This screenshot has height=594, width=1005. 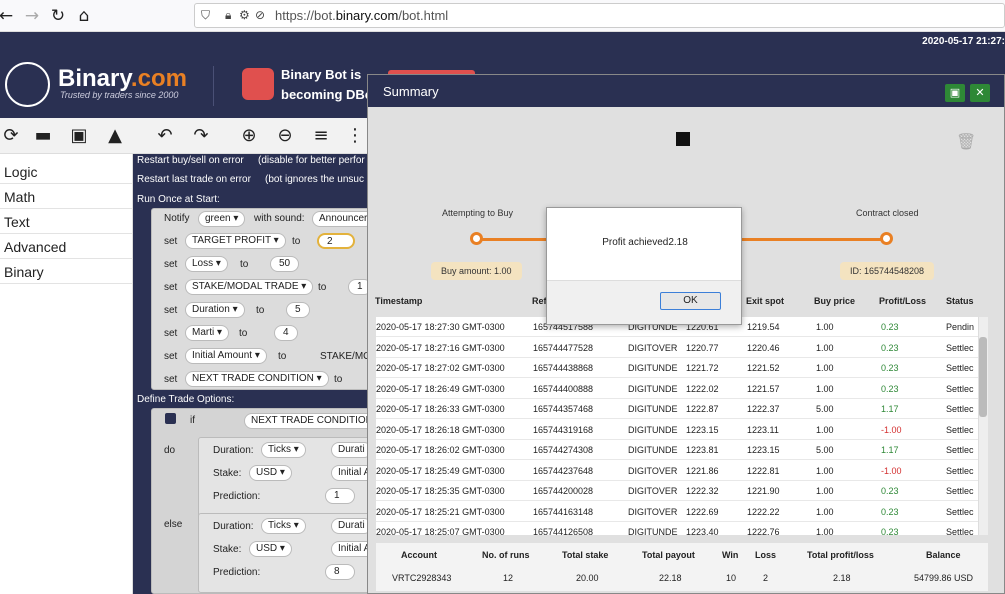 I want to click on cell-status: Settlec, so click(x=960, y=511).